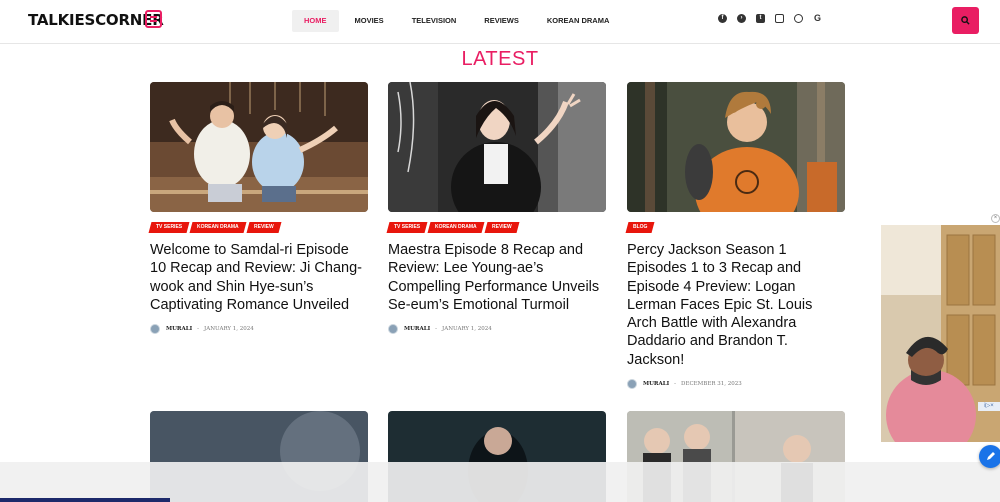 The width and height of the screenshot is (1000, 502). What do you see at coordinates (434, 21) in the screenshot?
I see `nav-item-television: TELEVISION` at bounding box center [434, 21].